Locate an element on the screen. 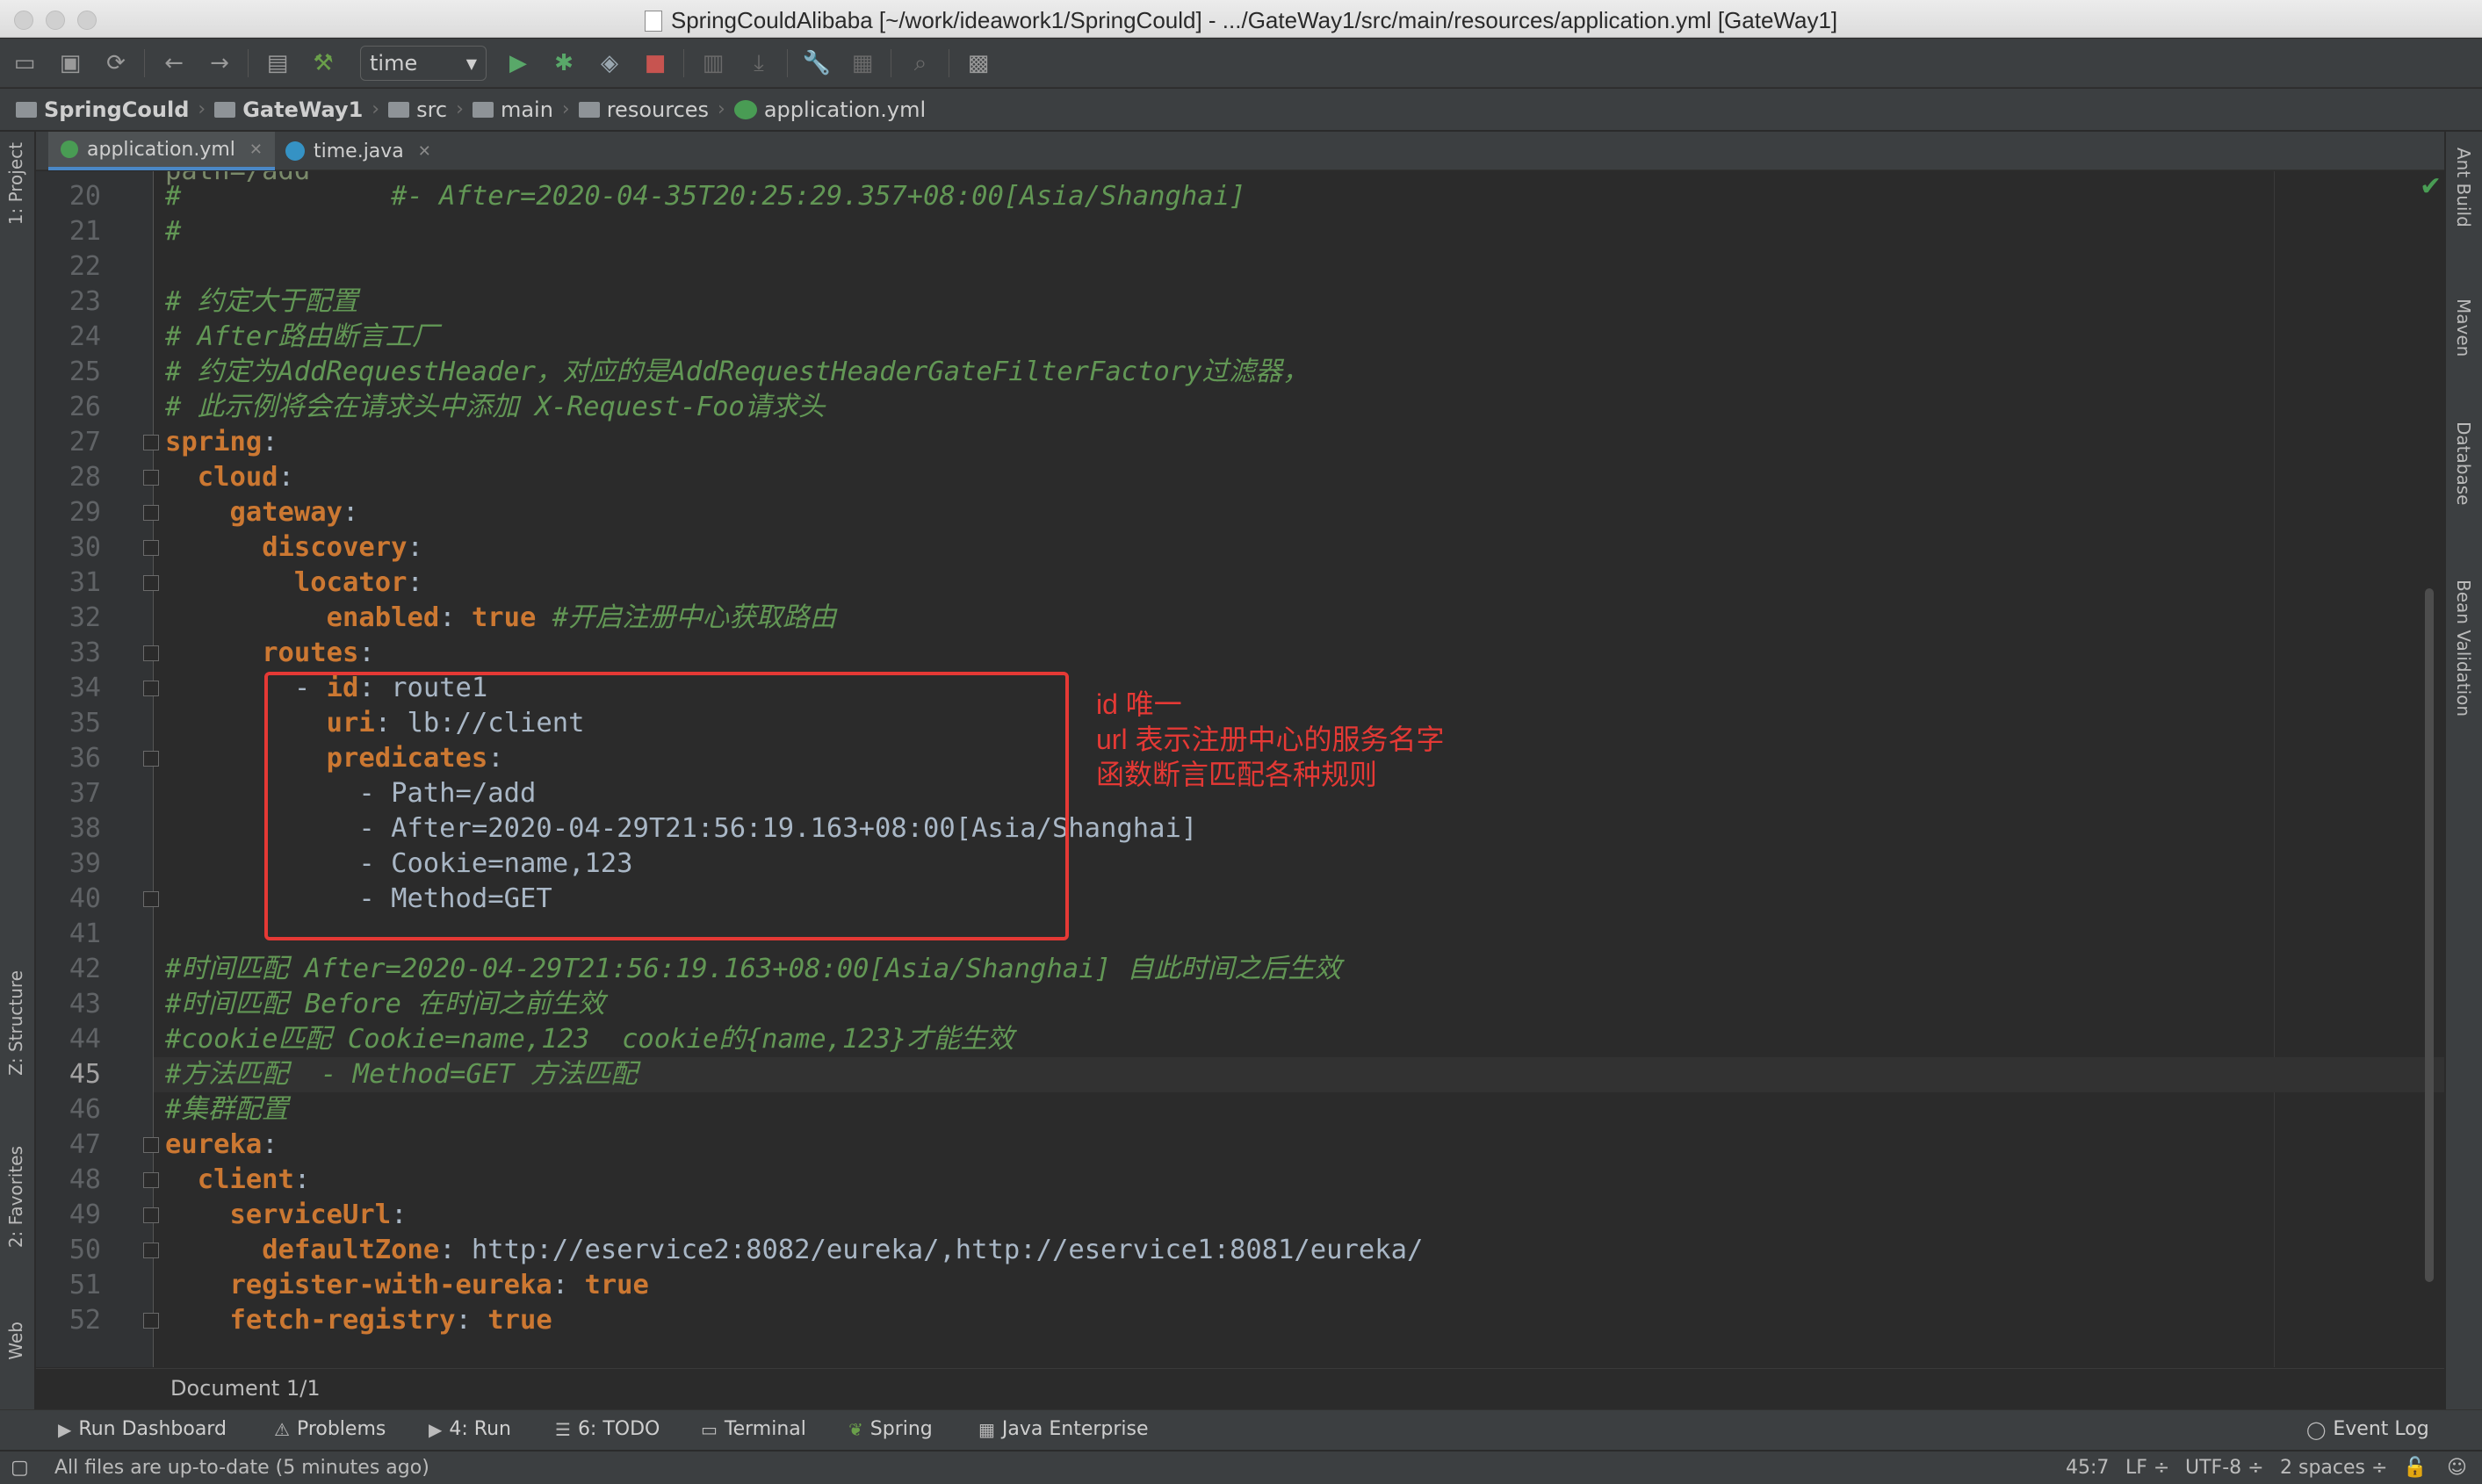  code-line: #集群配置 is located at coordinates (227, 1109).